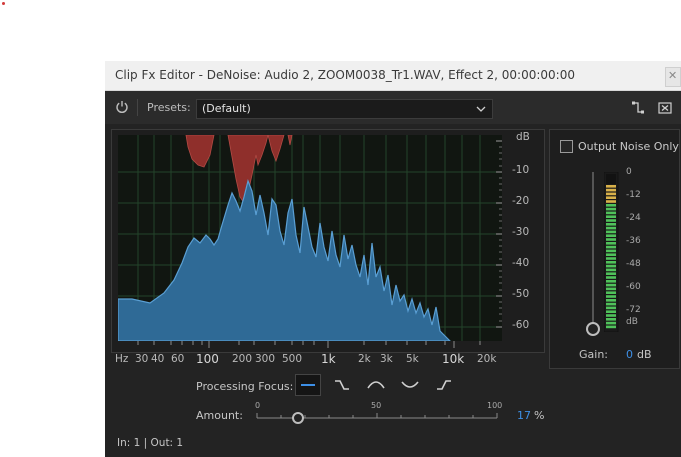 The height and width of the screenshot is (457, 681). I want to click on hz-label: 20k, so click(487, 359).